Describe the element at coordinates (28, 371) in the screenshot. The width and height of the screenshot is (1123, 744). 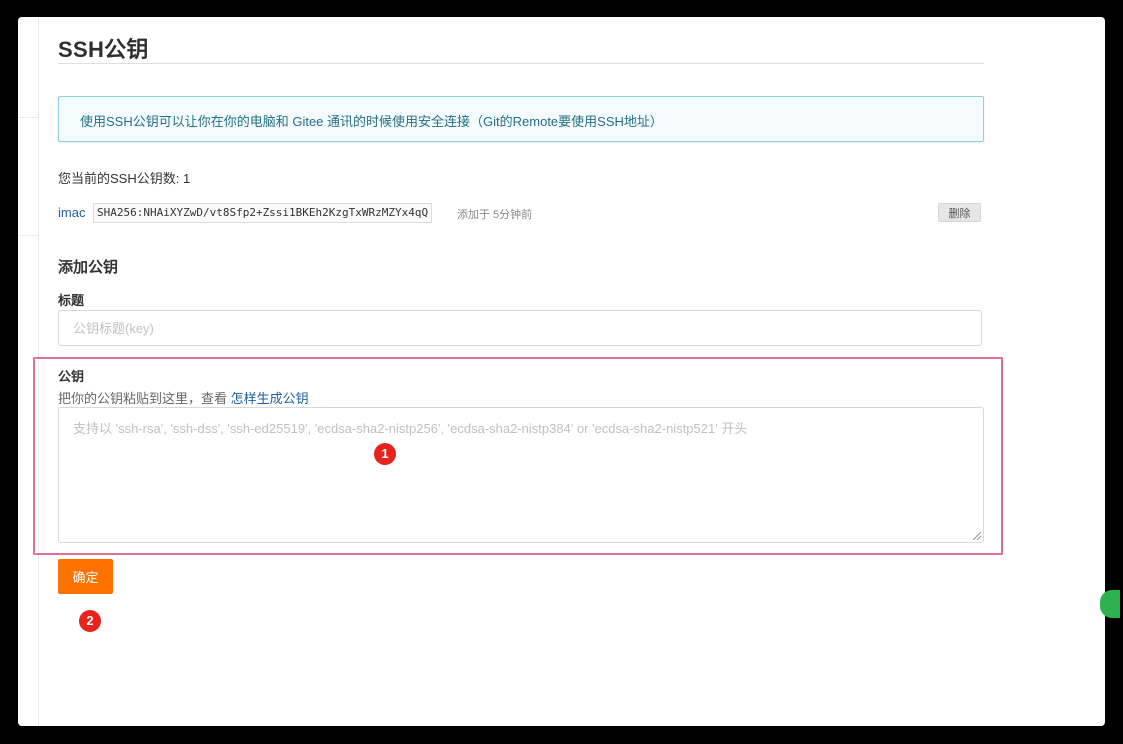
I see `left-sidebar-edge` at that location.